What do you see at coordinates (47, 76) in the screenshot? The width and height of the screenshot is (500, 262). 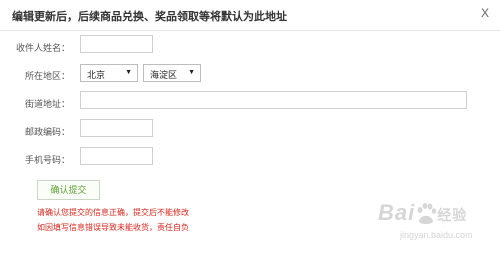 I see `region-label: 所在地区：` at bounding box center [47, 76].